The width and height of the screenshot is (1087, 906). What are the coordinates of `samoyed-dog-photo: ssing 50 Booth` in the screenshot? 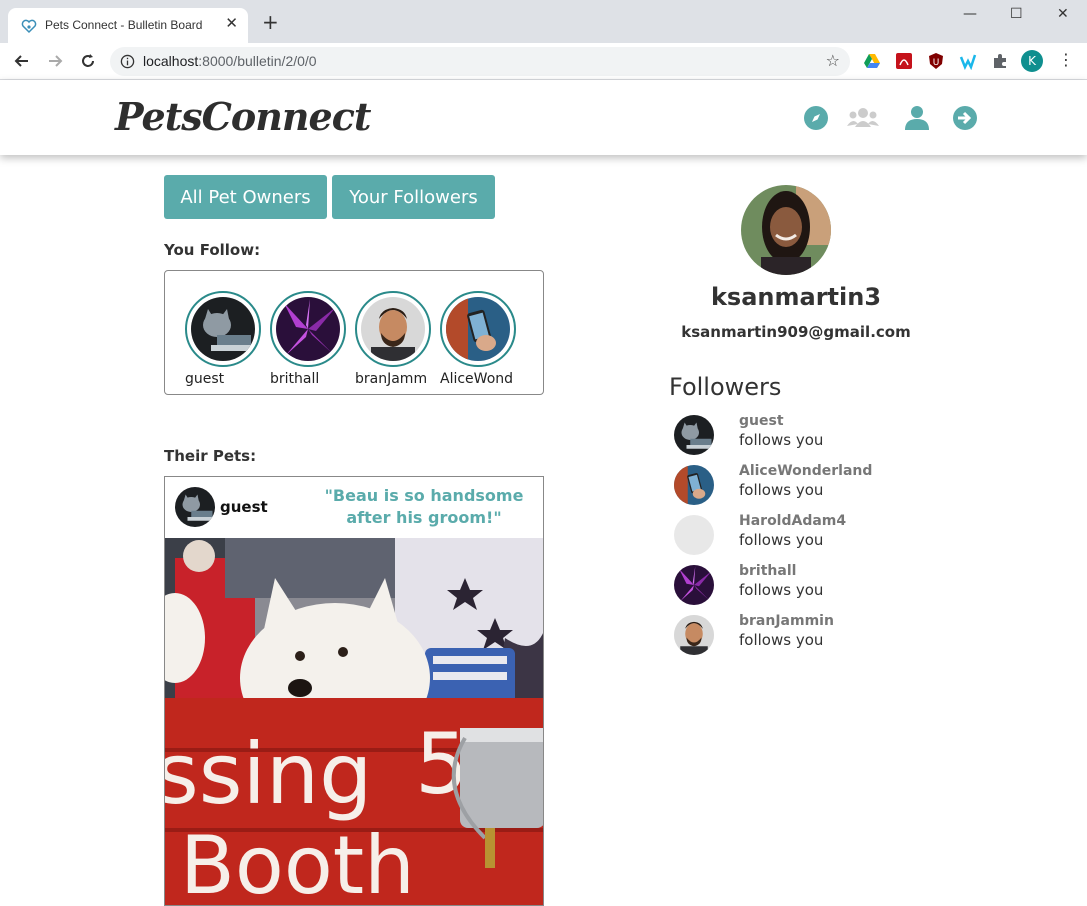 It's located at (354, 722).